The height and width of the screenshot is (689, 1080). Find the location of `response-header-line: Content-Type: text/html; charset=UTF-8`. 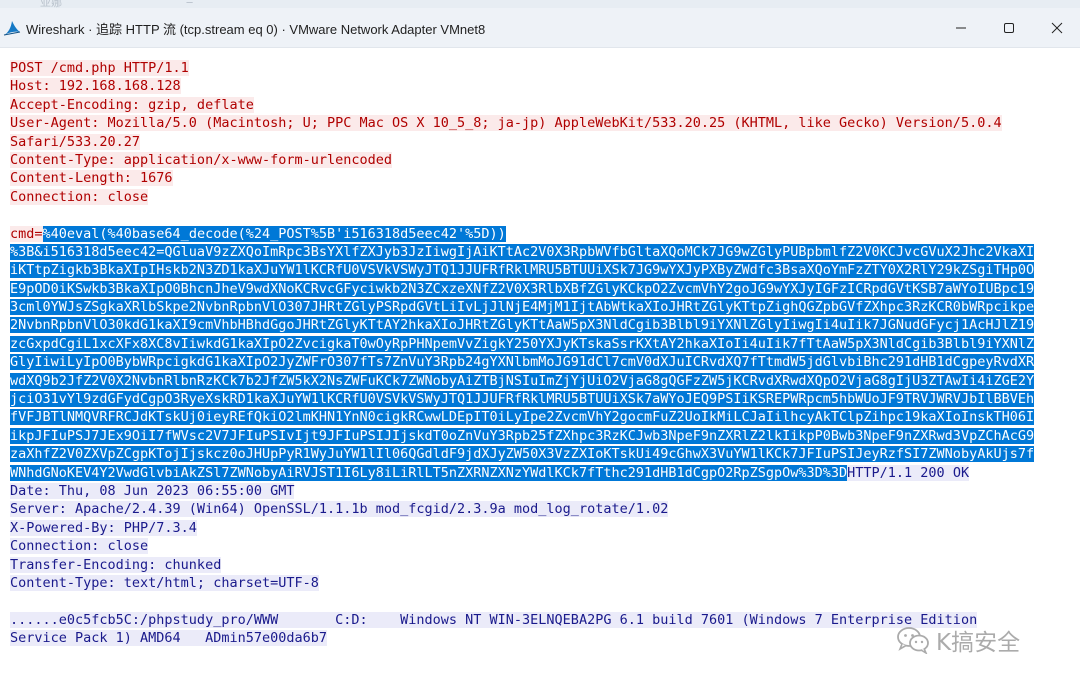

response-header-line: Content-Type: text/html; charset=UTF-8 is located at coordinates (164, 582).